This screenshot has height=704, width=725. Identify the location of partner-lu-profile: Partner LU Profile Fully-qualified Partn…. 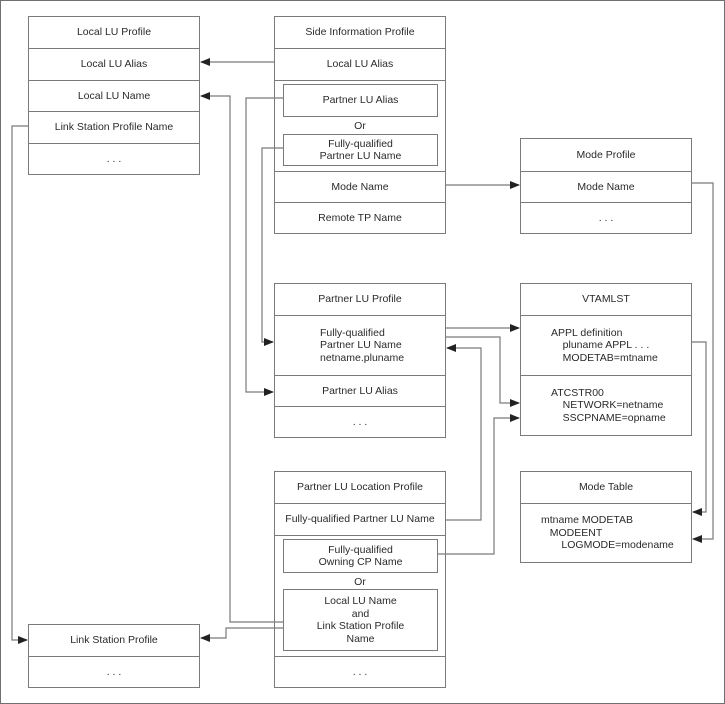
(360, 360).